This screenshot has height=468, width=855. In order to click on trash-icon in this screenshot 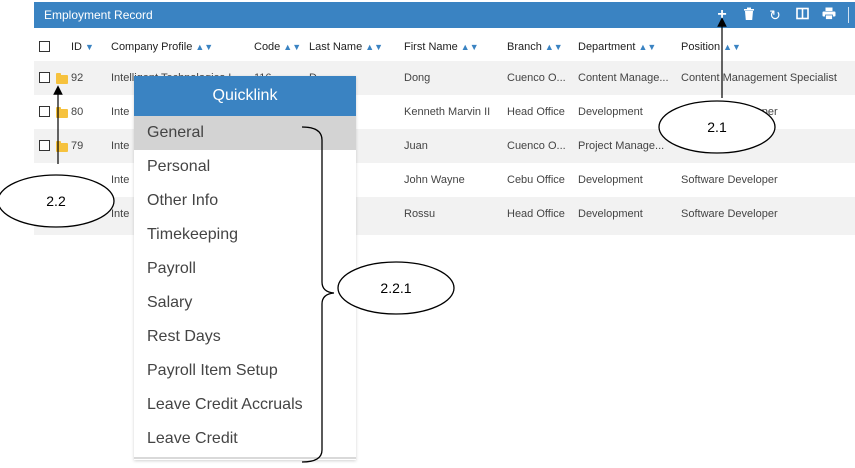, I will do `click(749, 15)`.